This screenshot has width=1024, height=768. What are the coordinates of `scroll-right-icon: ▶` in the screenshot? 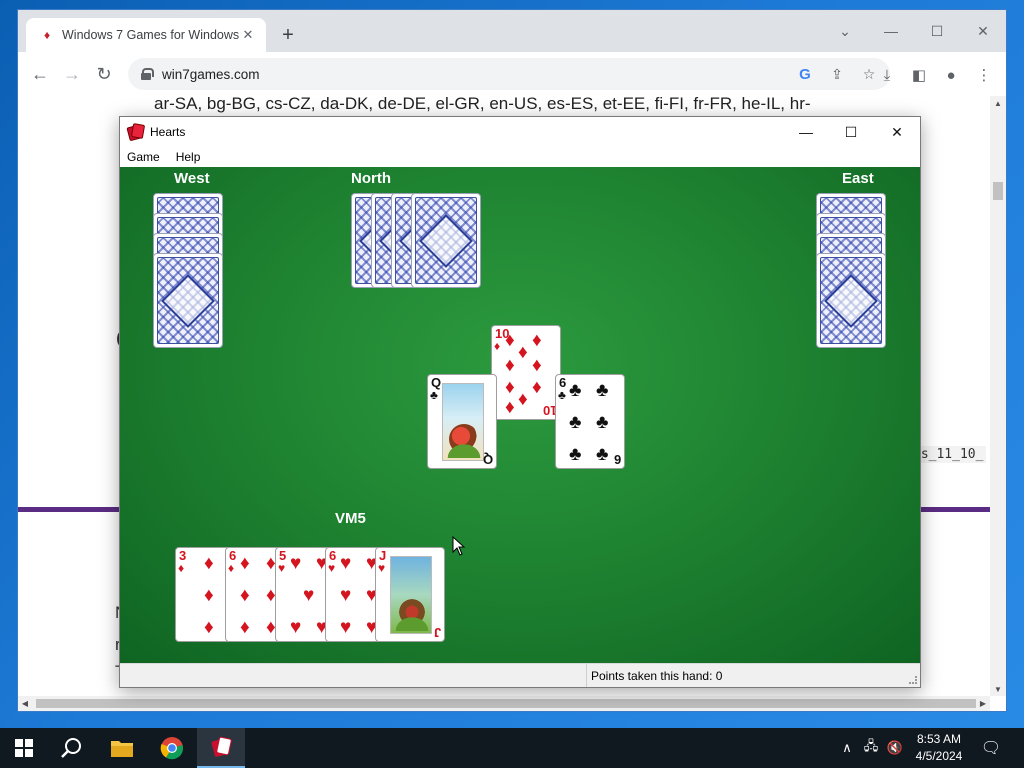 It's located at (983, 703).